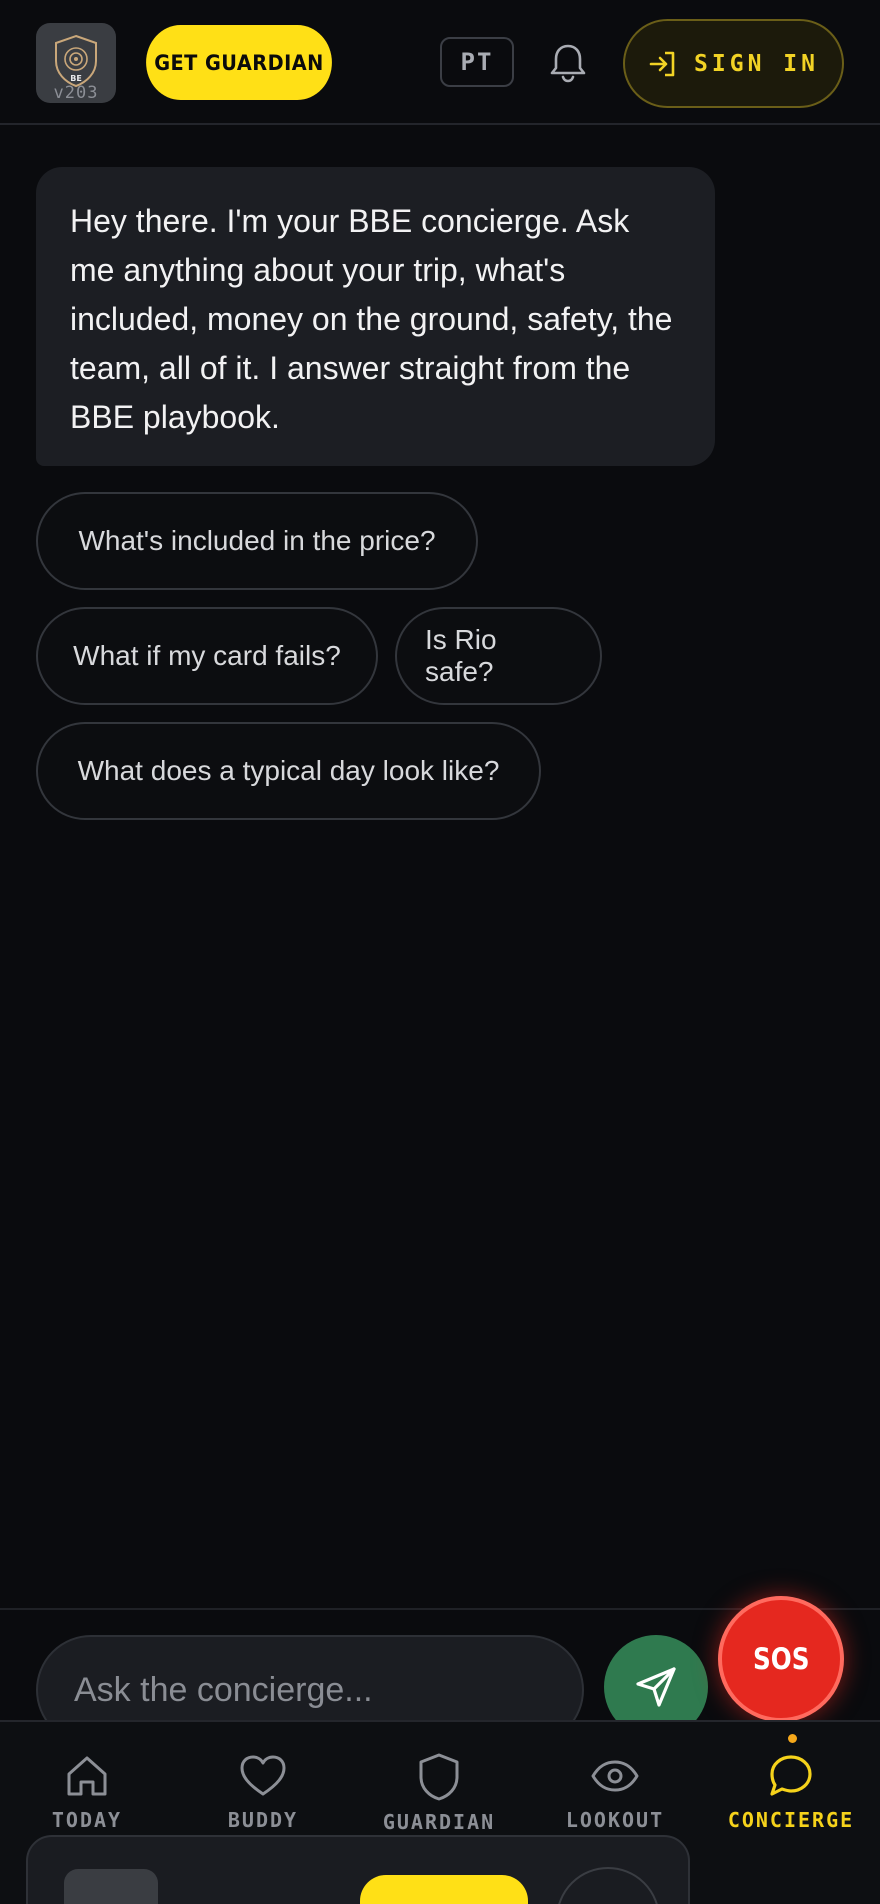  Describe the element at coordinates (111, 1886) in the screenshot. I see `sheet-logo` at that location.